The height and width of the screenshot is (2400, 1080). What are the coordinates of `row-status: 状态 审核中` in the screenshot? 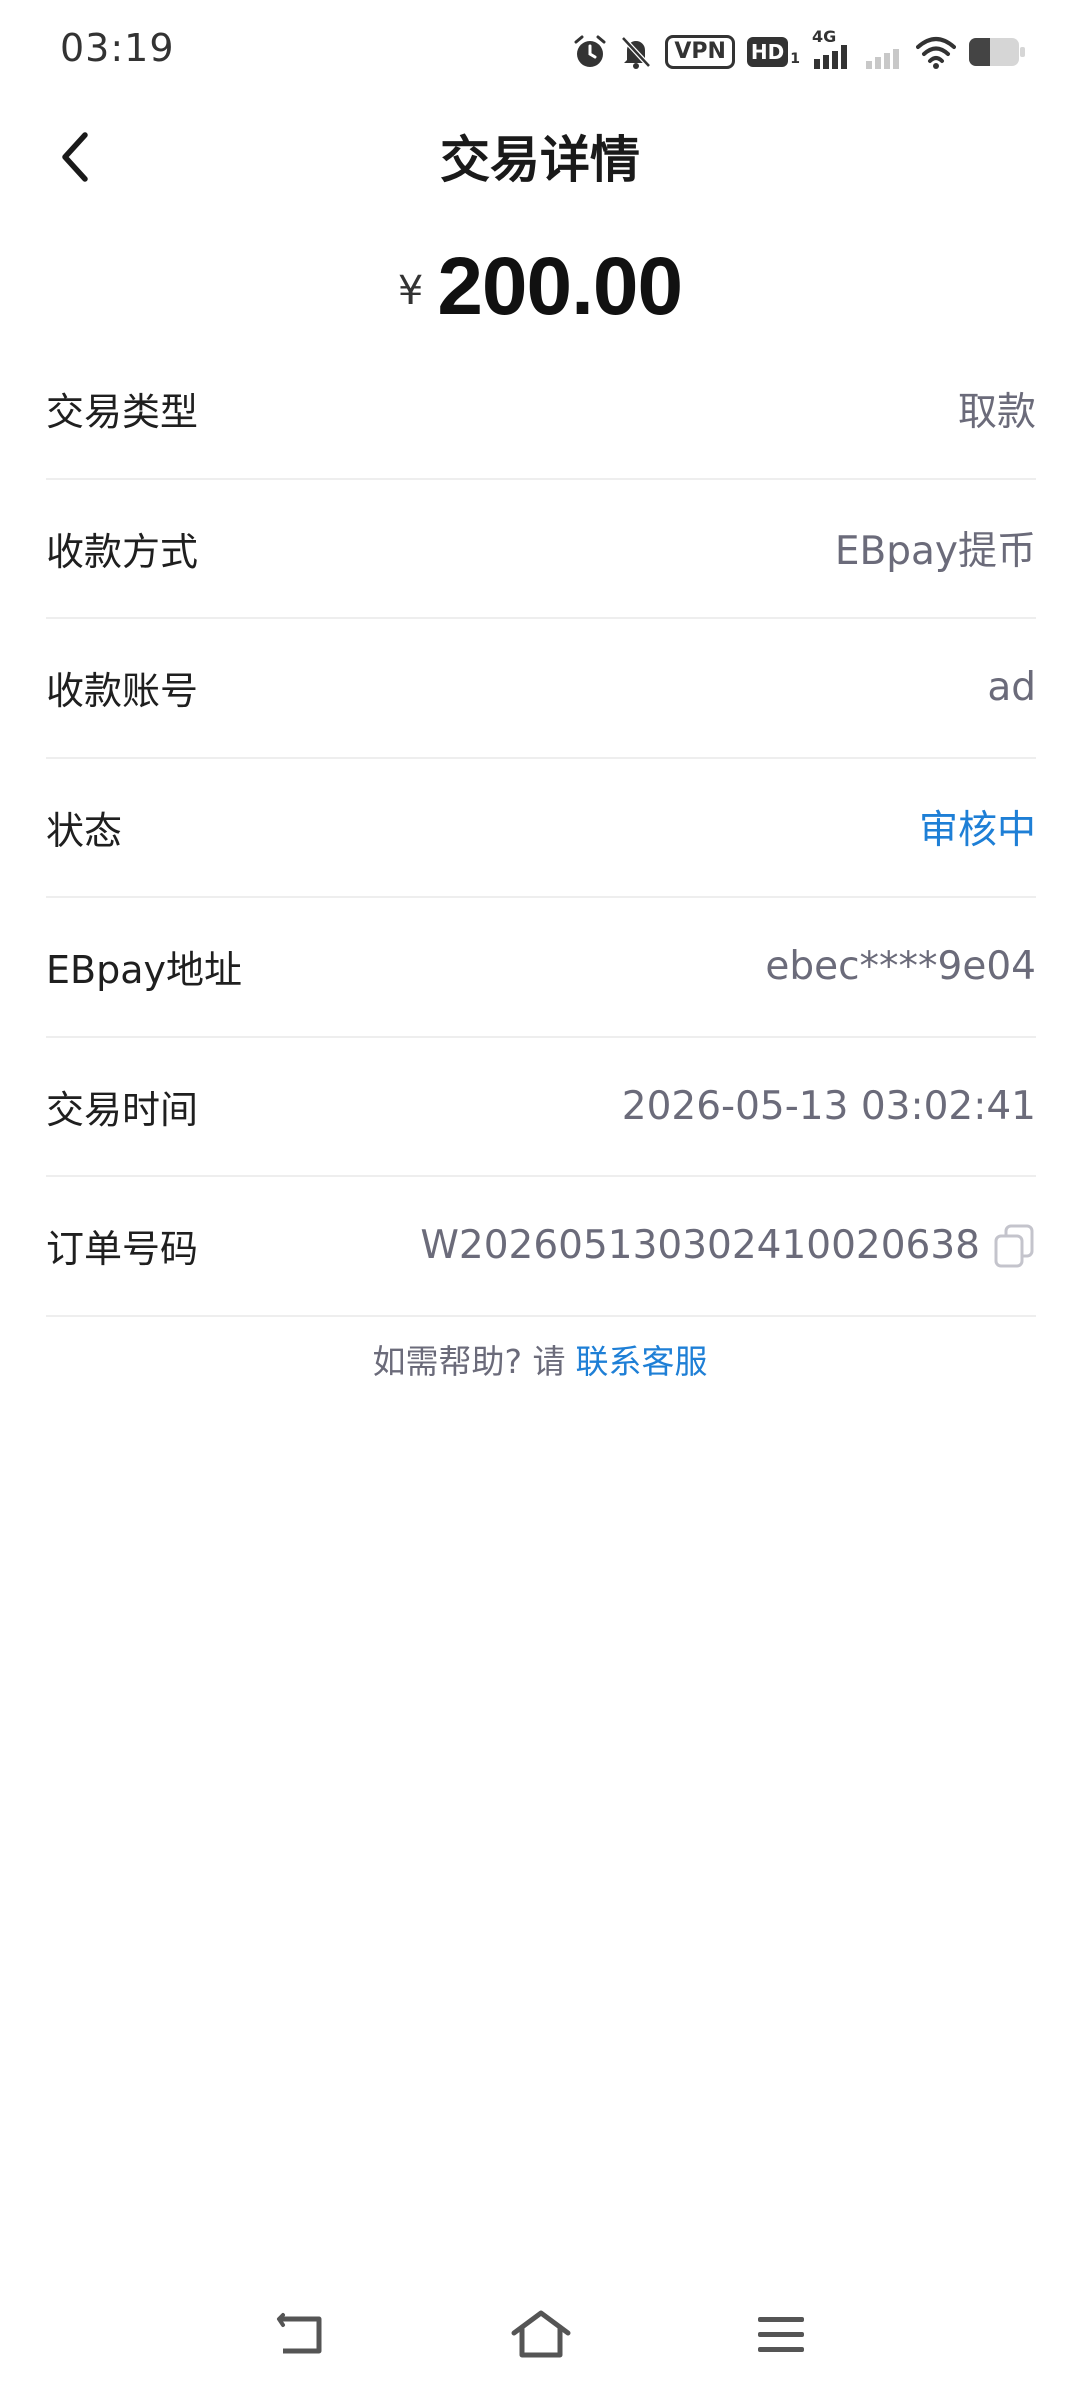 It's located at (541, 828).